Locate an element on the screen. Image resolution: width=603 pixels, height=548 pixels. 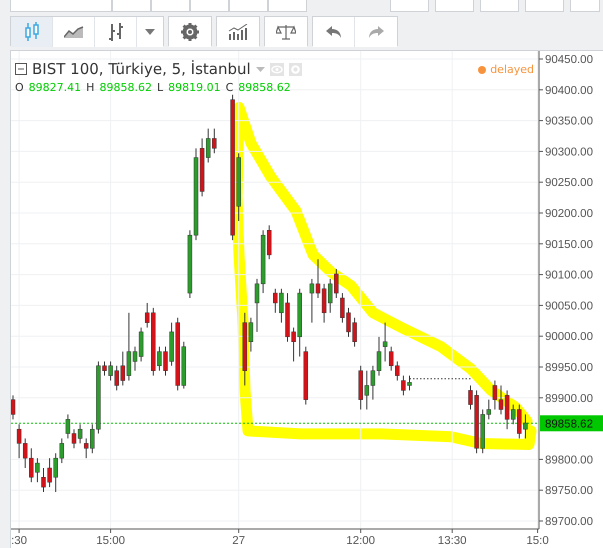
price-label: 89750.00 is located at coordinates (569, 491).